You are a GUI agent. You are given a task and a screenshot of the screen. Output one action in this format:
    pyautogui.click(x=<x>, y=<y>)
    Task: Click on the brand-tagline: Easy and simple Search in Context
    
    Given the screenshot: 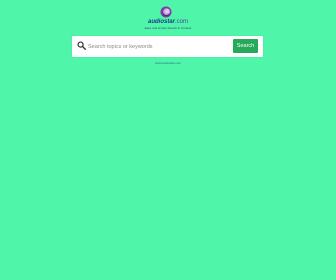 What is the action you would take?
    pyautogui.click(x=168, y=28)
    